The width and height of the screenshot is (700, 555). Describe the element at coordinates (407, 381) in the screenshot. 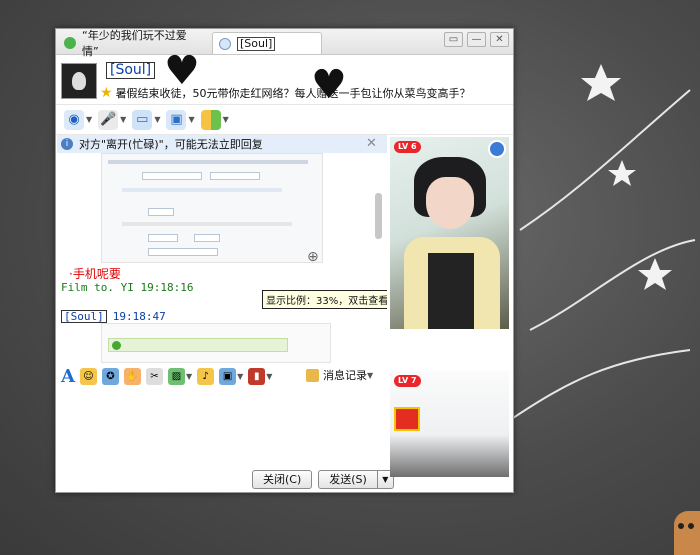

I see `level-badge: LV 7` at that location.